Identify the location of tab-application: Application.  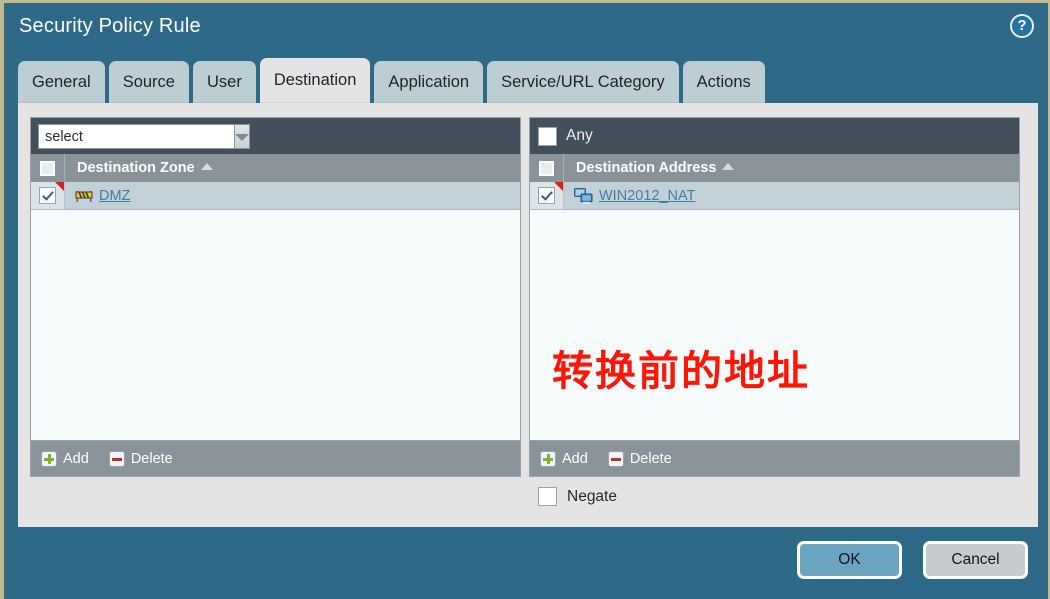
(429, 82).